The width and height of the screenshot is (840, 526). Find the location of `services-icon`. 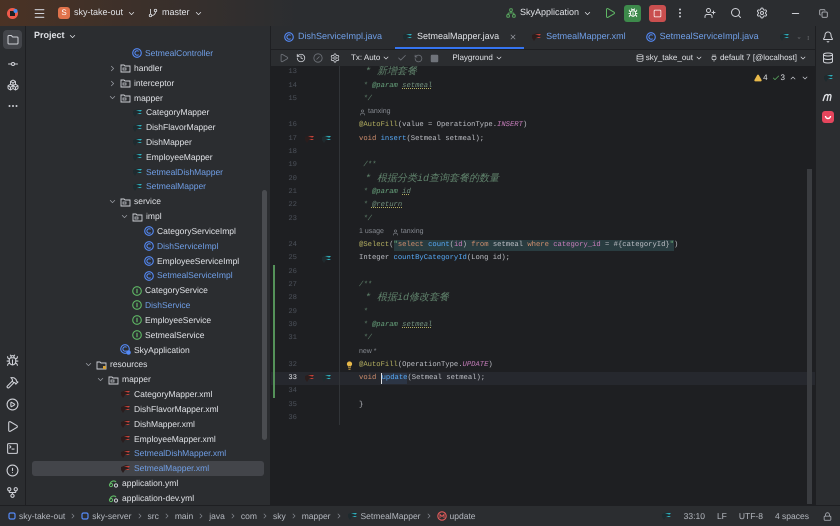

services-icon is located at coordinates (12, 404).